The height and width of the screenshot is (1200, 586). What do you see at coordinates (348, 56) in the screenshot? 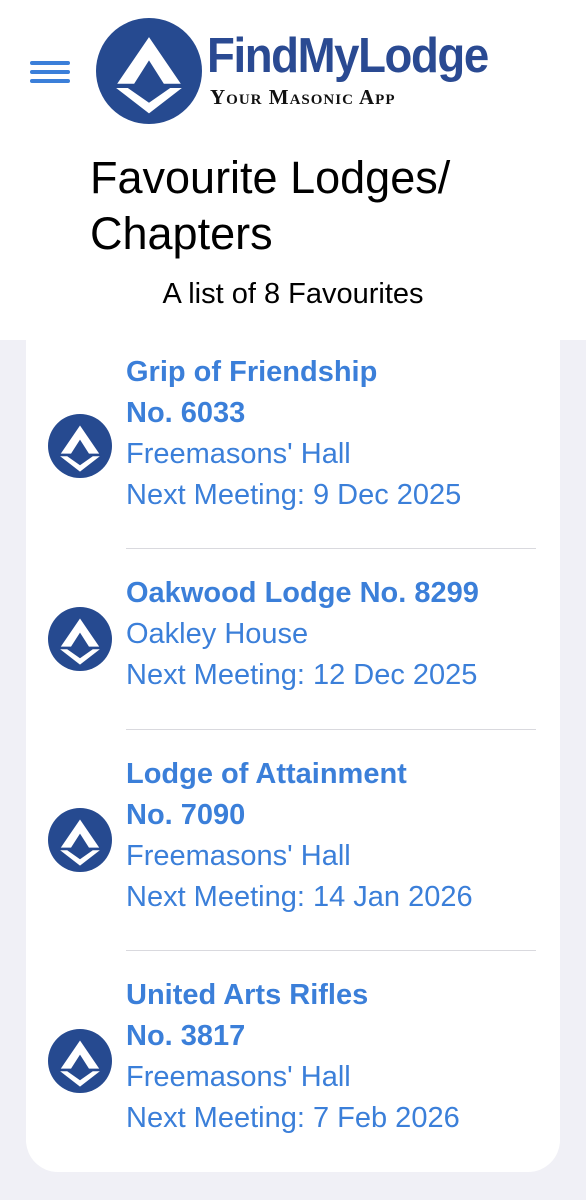
I see `brand-name: FindMyLodge` at bounding box center [348, 56].